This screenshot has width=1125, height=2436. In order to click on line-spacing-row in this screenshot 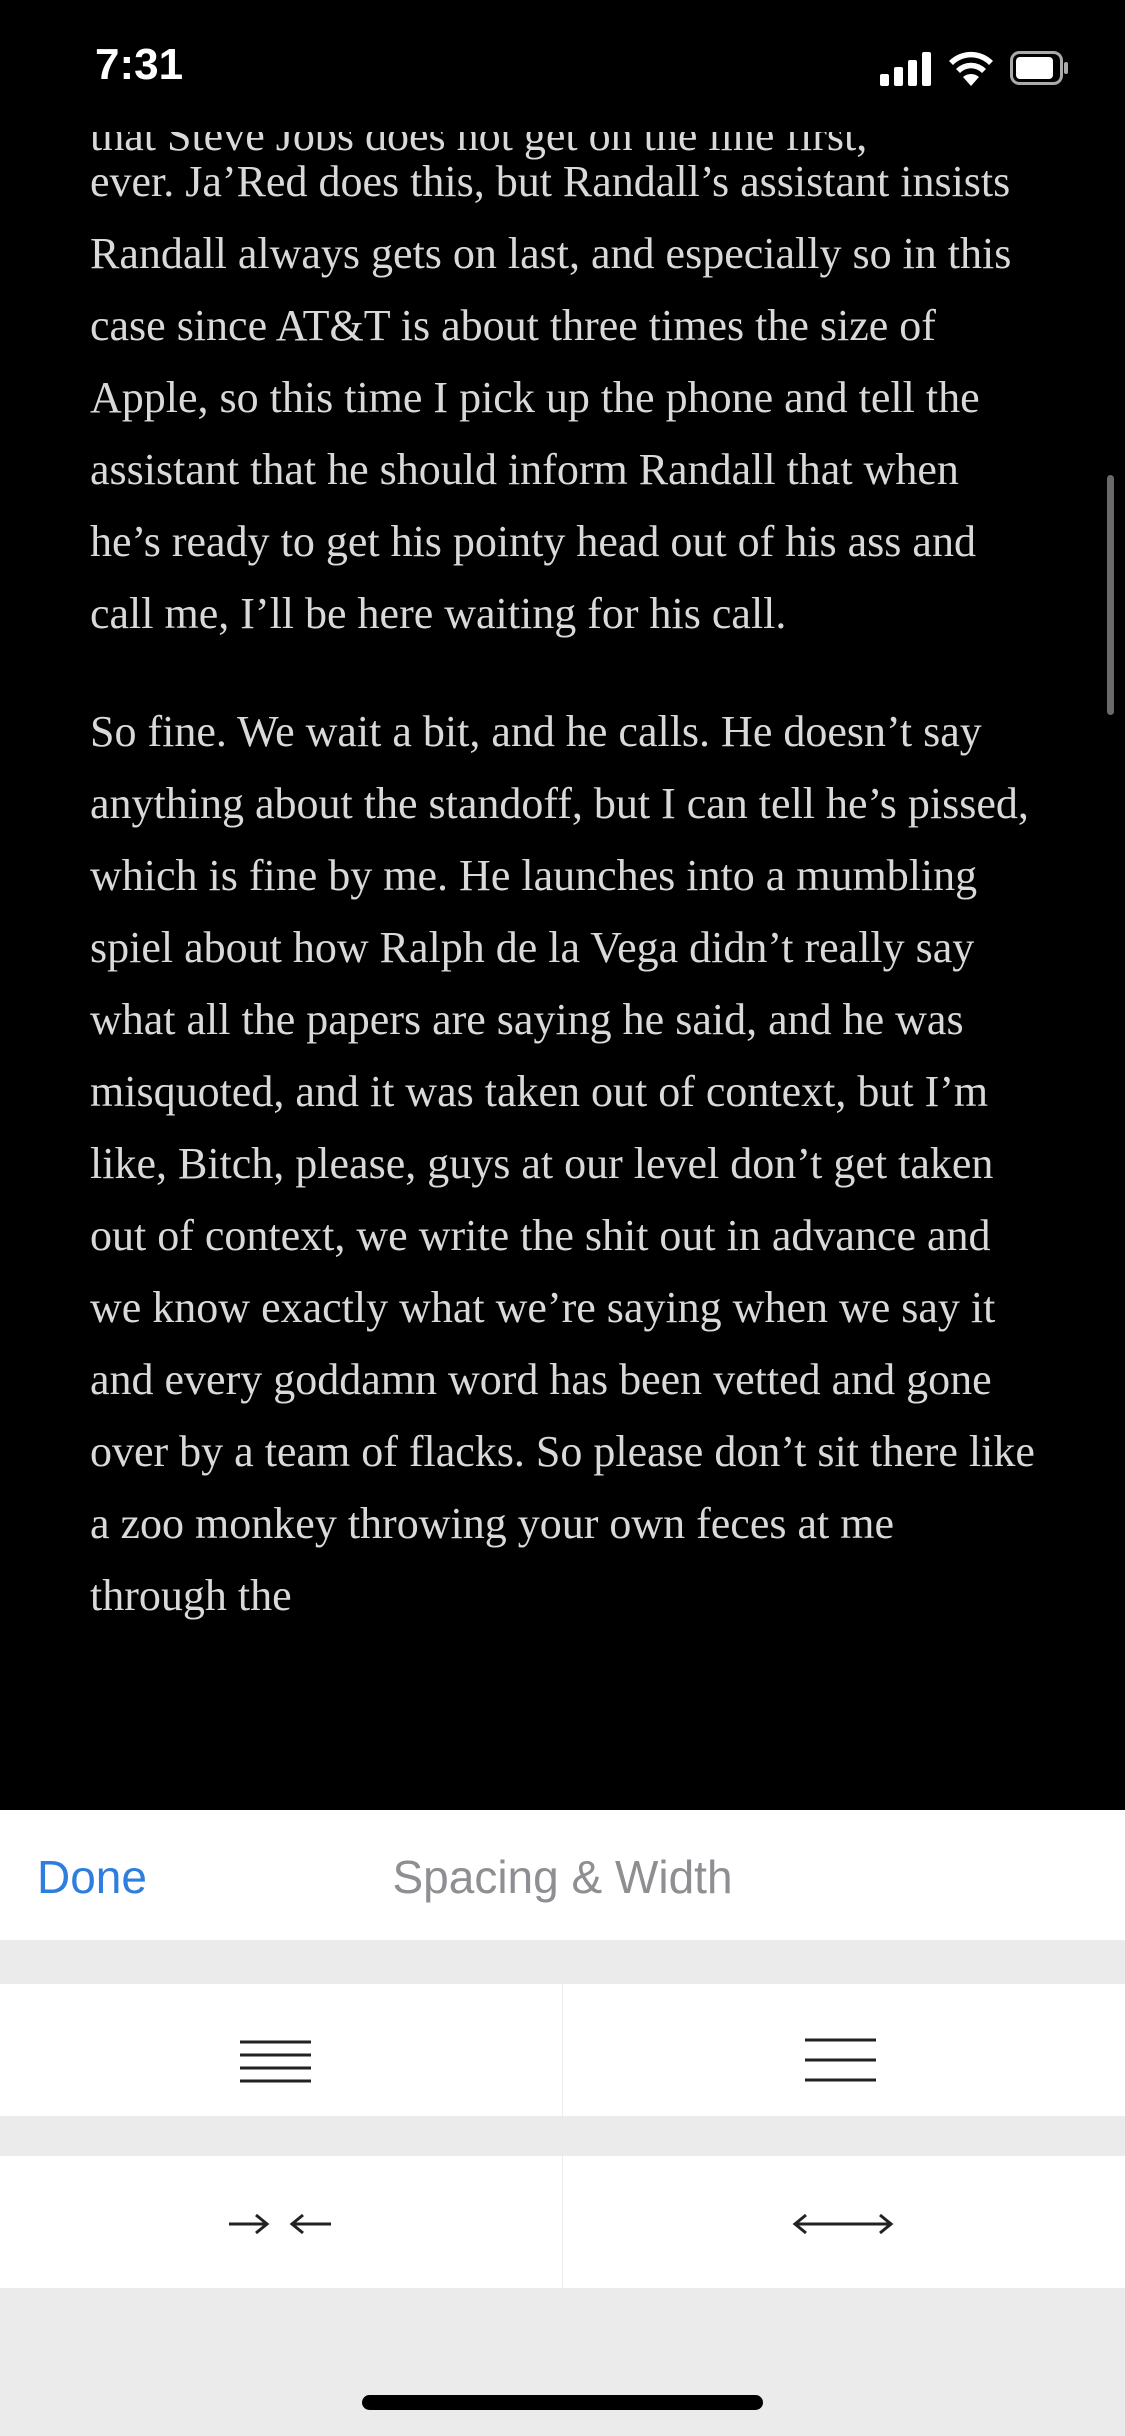, I will do `click(562, 2050)`.